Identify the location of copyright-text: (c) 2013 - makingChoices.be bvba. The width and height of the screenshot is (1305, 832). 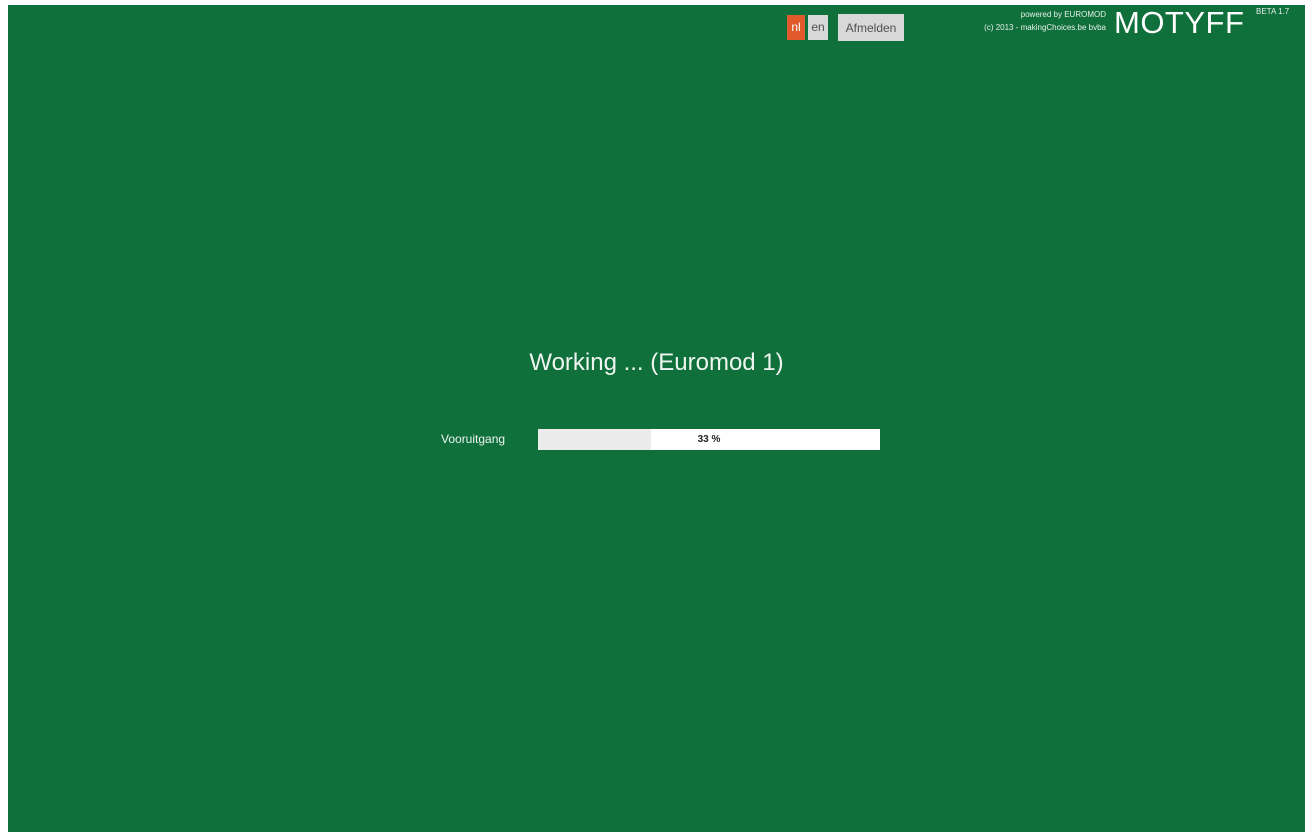
(1045, 27).